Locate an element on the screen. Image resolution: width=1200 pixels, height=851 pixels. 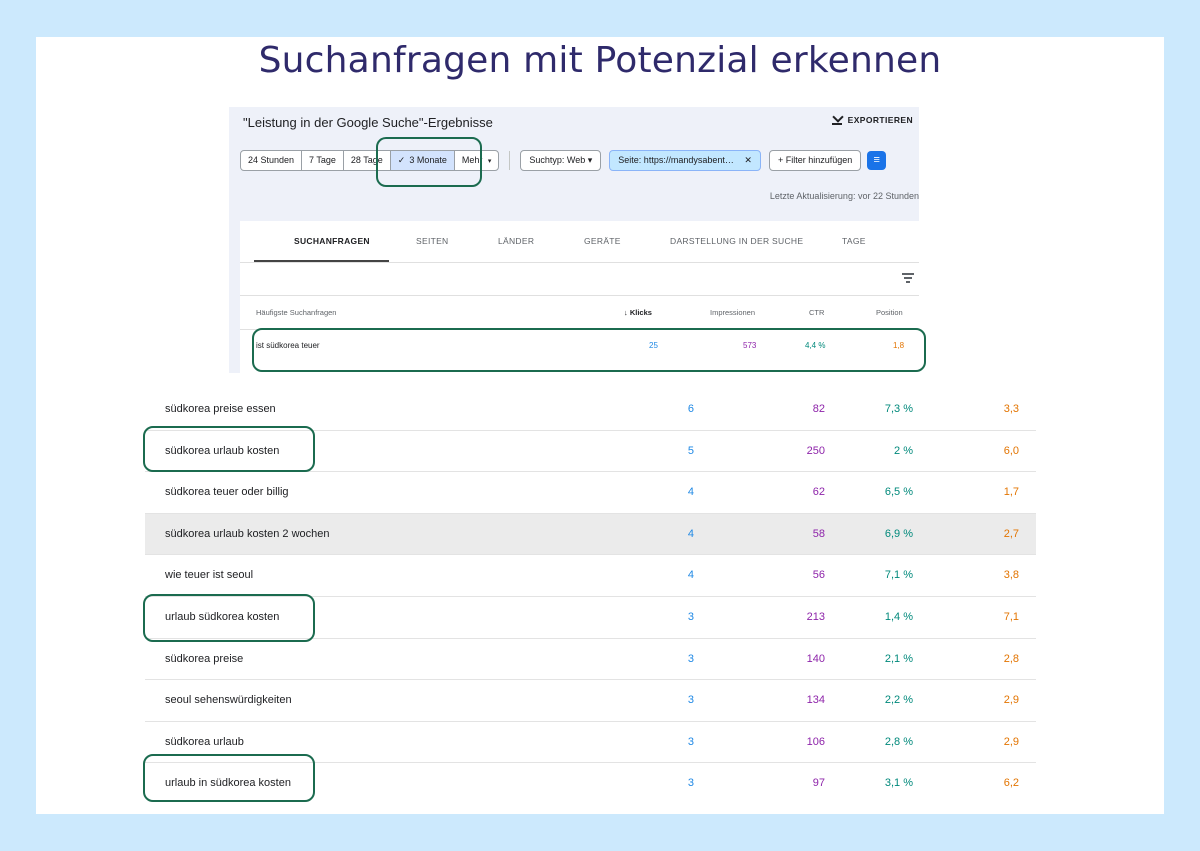
ctr-cell: 6,5 % is located at coordinates (898, 492).